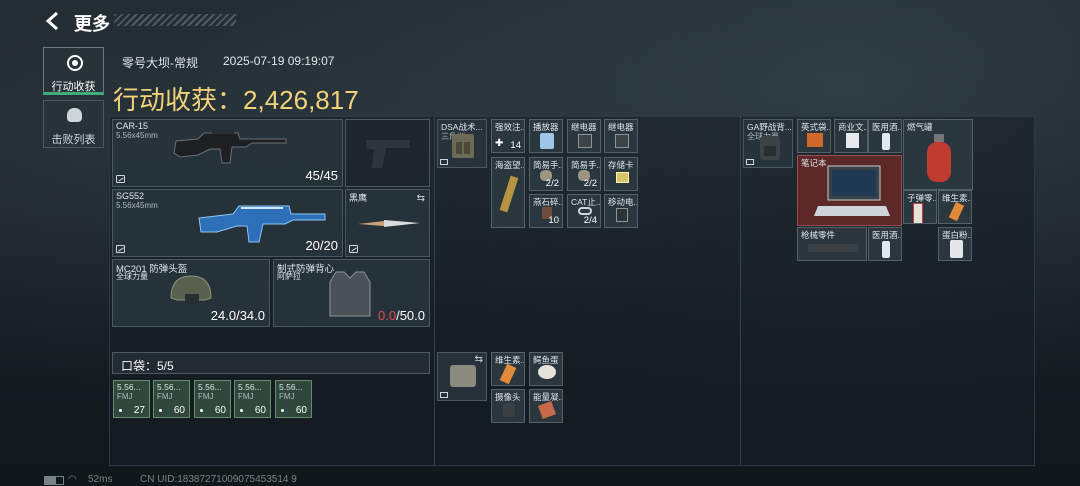  I want to click on pouch-icon, so click(463, 376).